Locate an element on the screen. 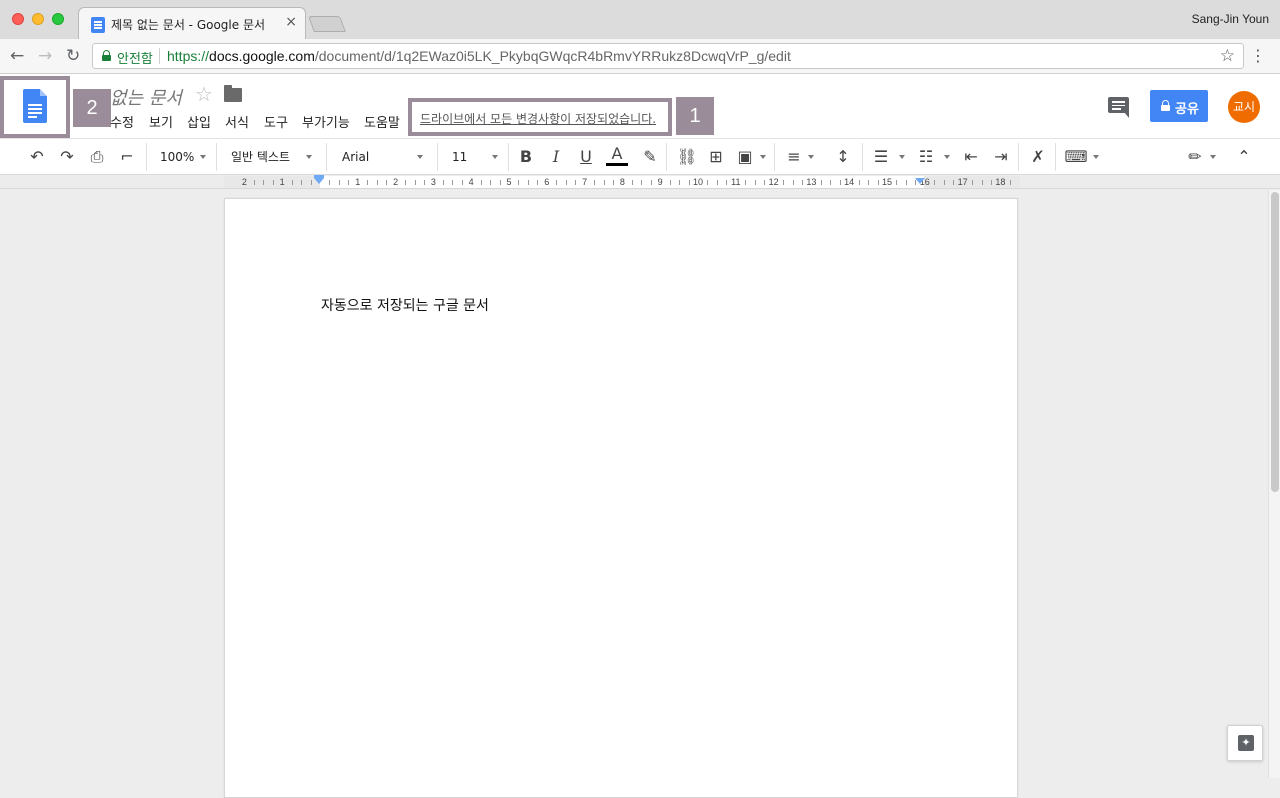  document-body-text: 자동으로 저장되는 구글 문서 is located at coordinates (405, 305).